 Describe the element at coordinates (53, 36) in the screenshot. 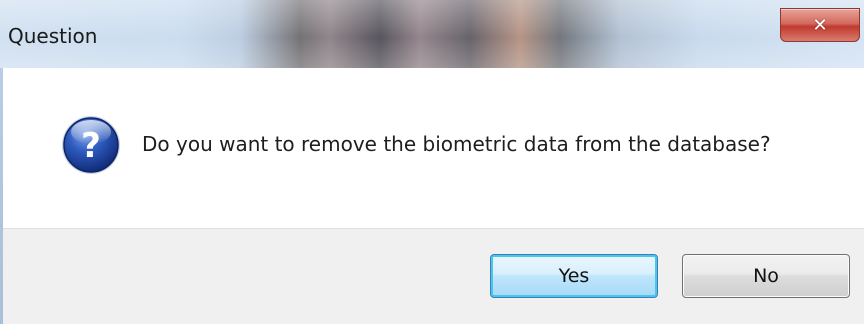

I see `dialog-title: Question` at that location.